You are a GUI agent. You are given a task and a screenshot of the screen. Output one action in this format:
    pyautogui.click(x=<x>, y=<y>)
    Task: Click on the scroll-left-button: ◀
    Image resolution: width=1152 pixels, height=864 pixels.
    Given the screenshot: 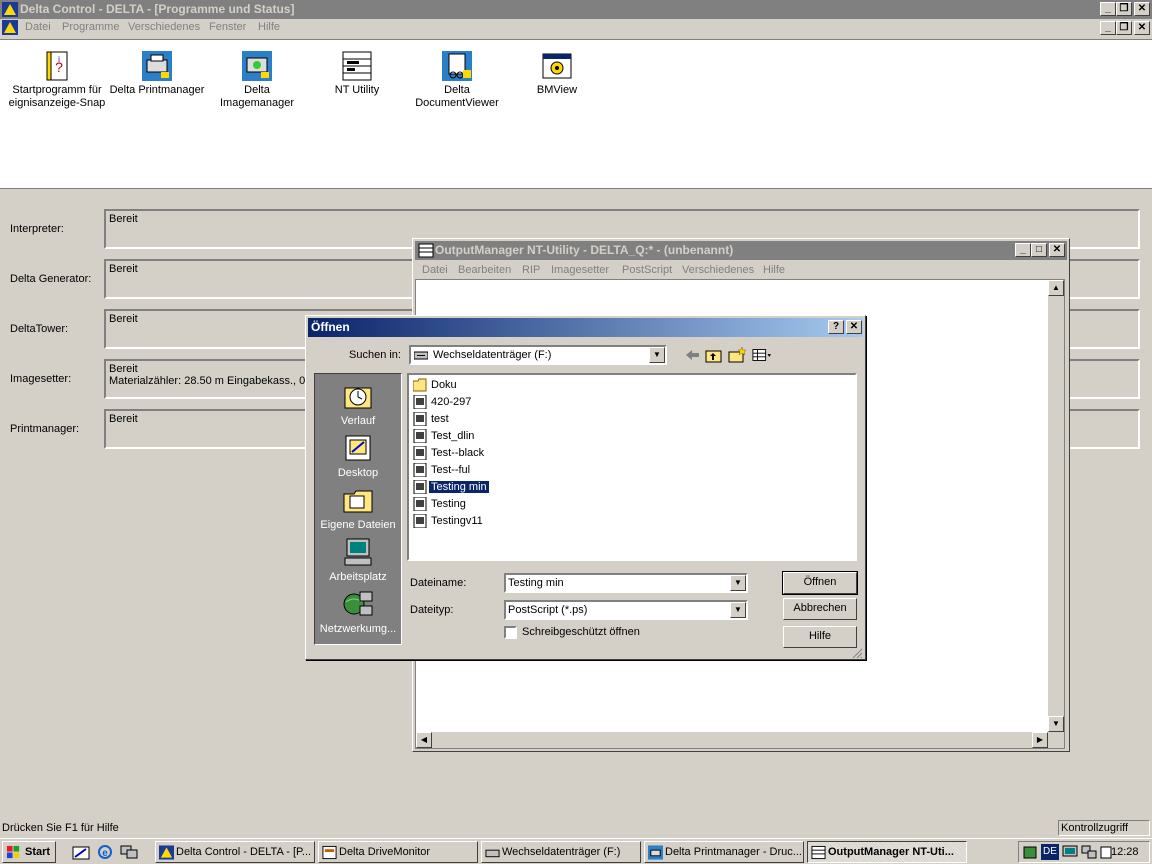 What is the action you would take?
    pyautogui.click(x=424, y=740)
    